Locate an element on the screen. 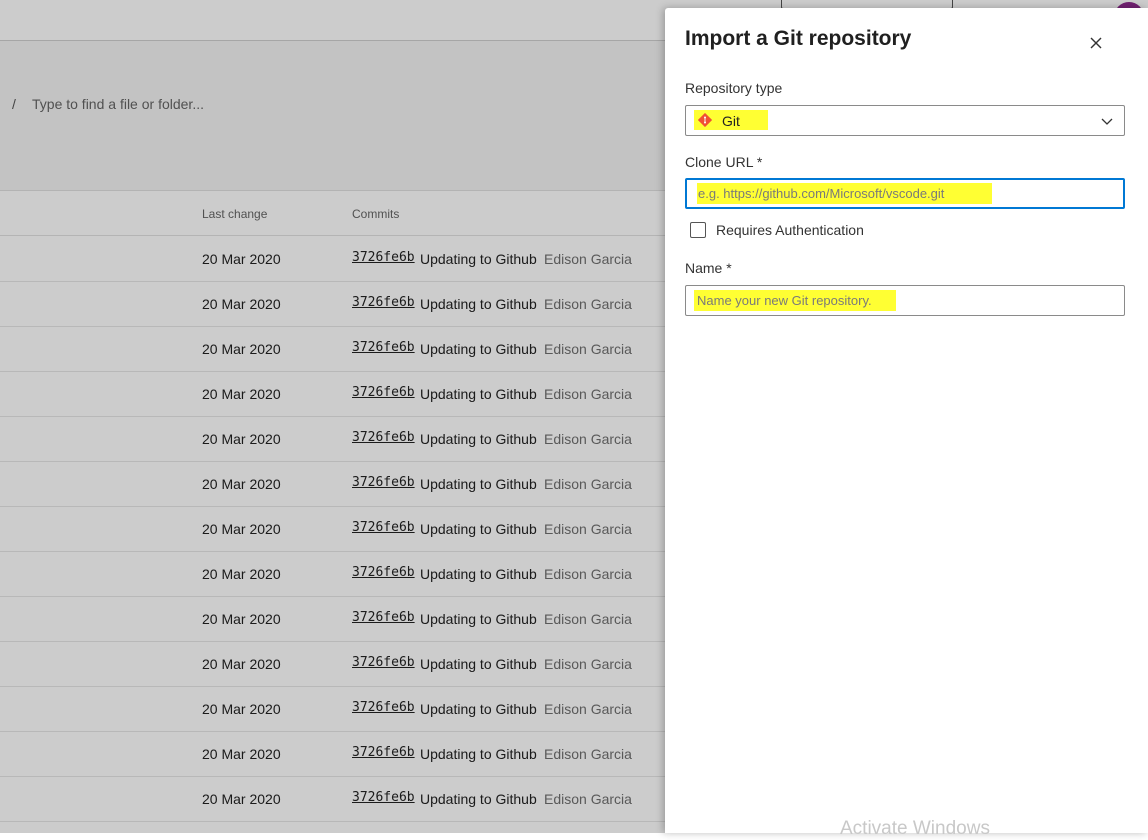  chevron-down-icon is located at coordinates (1107, 121).